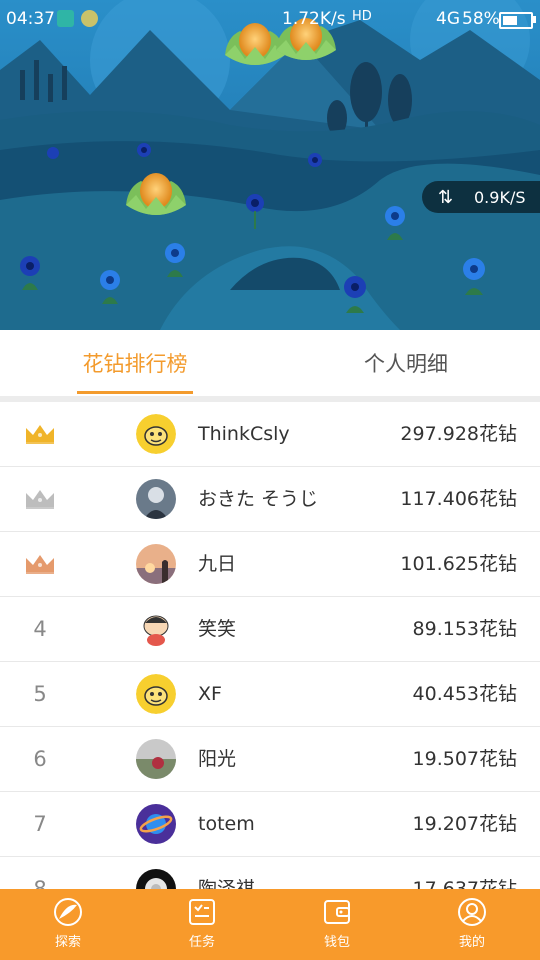 The height and width of the screenshot is (960, 540). I want to click on network-type: 4G, so click(448, 19).